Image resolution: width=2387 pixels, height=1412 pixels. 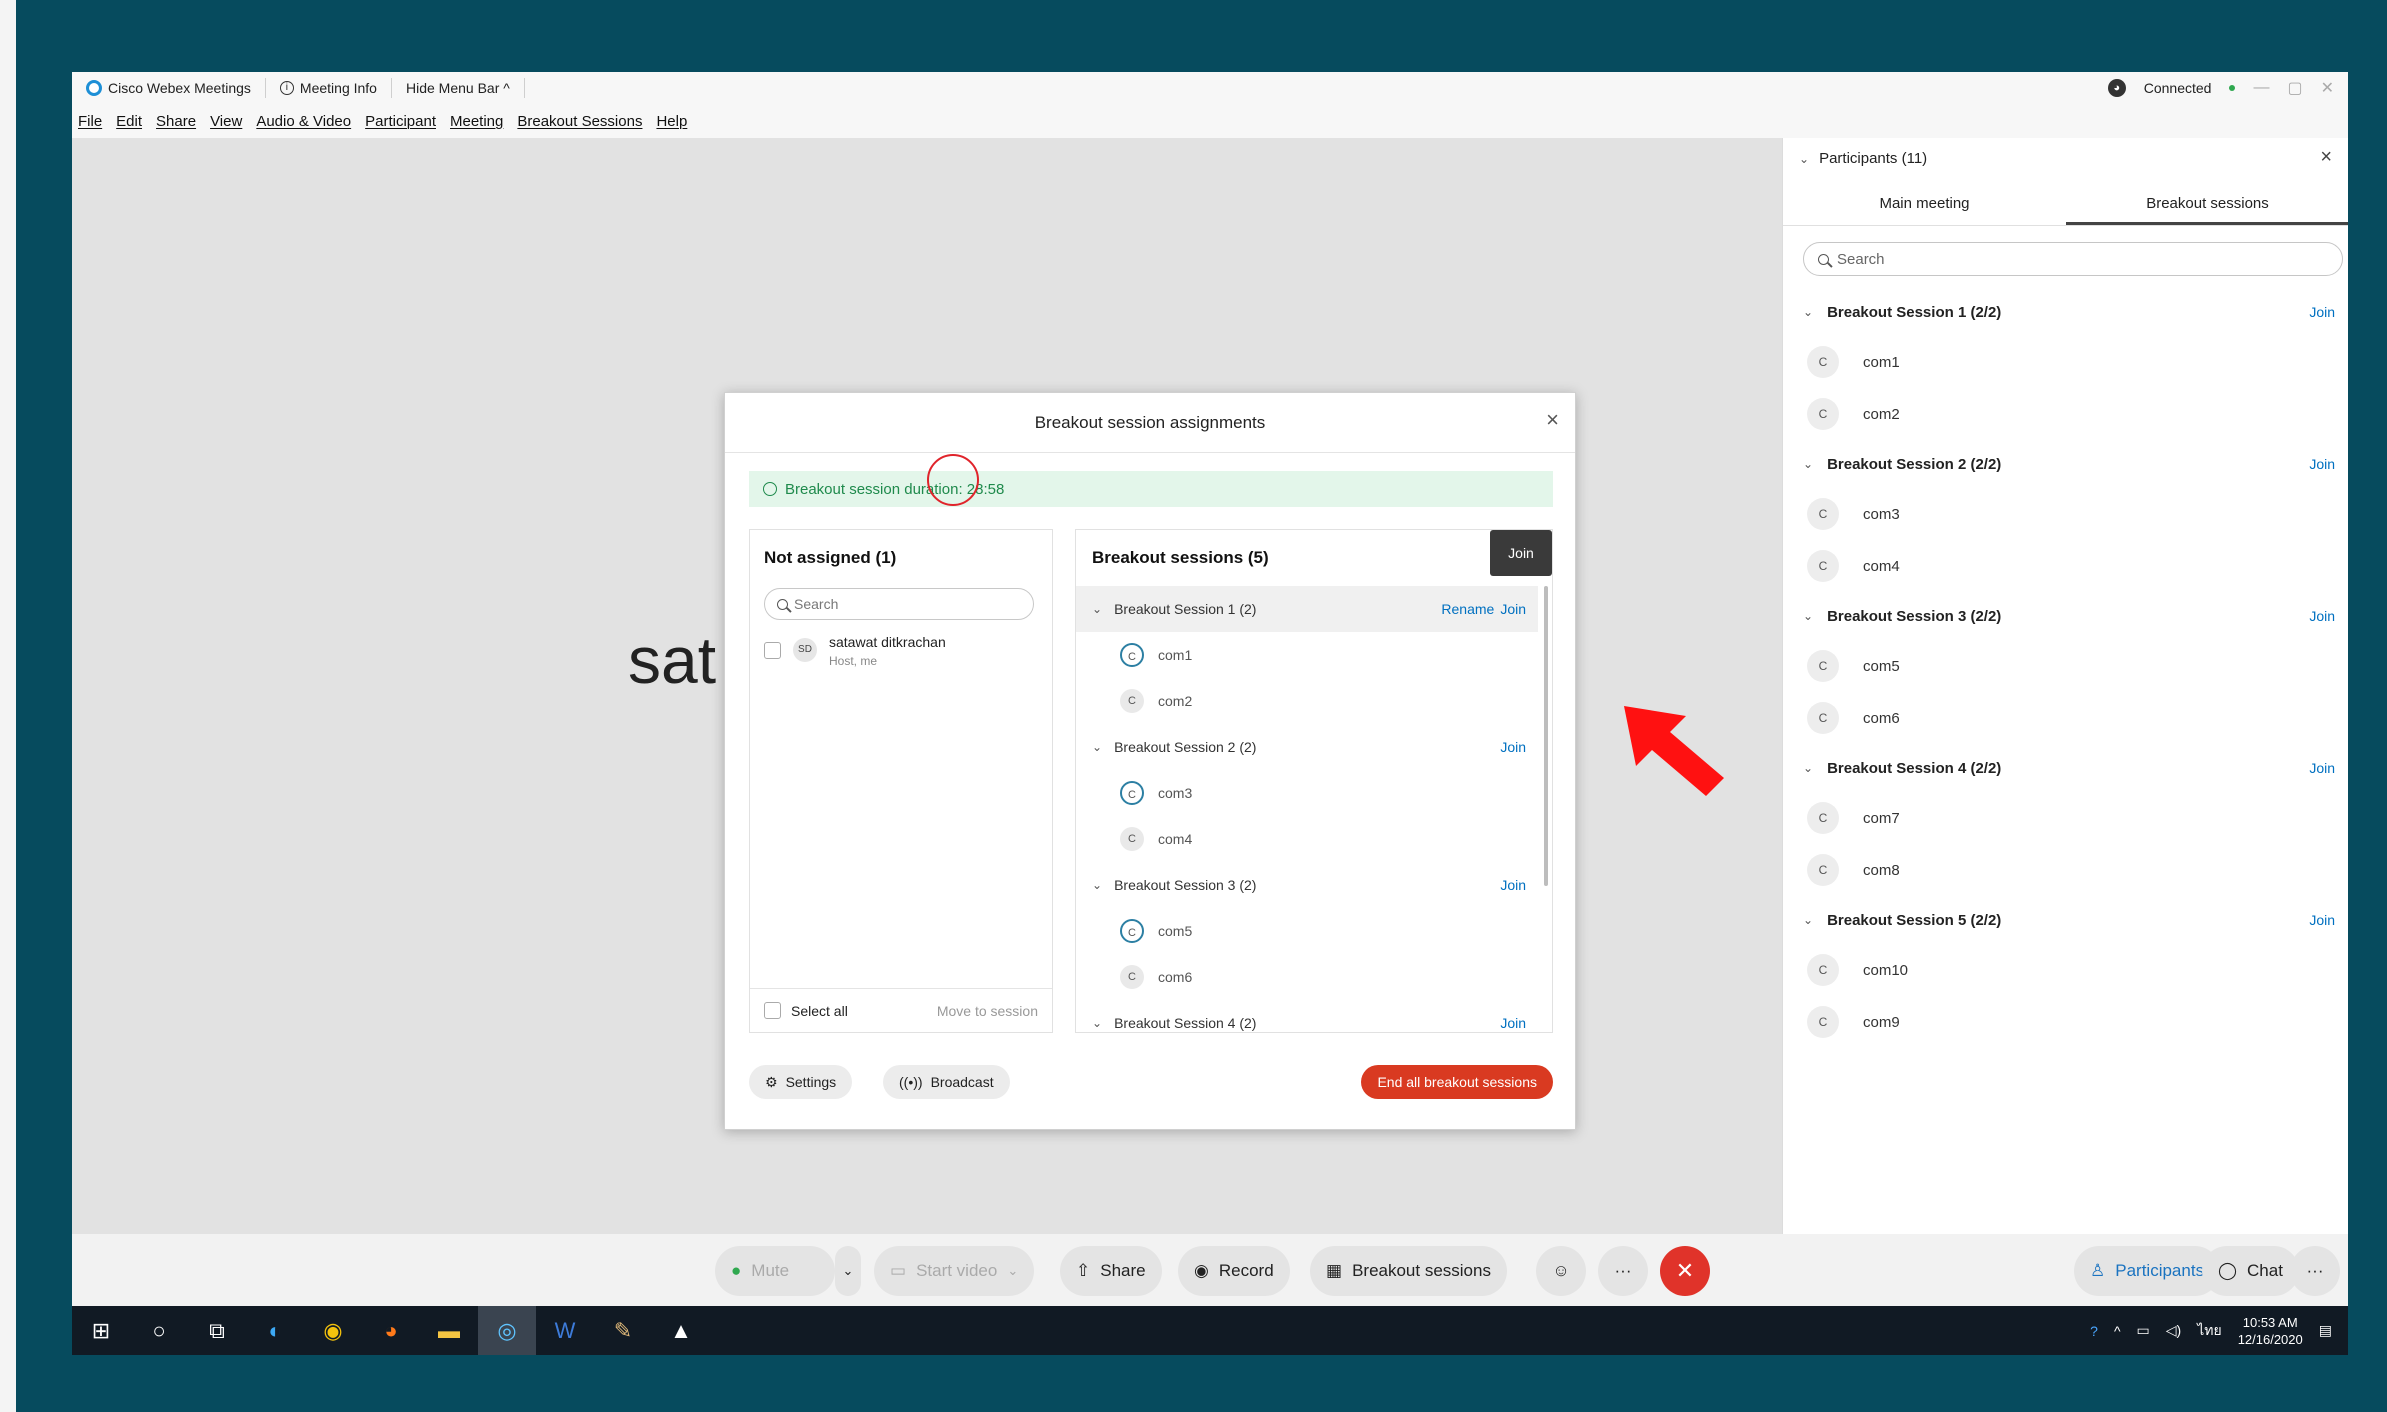 What do you see at coordinates (1307, 1016) in the screenshot?
I see `dialog-session-4: ⌄ Breakout Session 4 (2) Join` at bounding box center [1307, 1016].